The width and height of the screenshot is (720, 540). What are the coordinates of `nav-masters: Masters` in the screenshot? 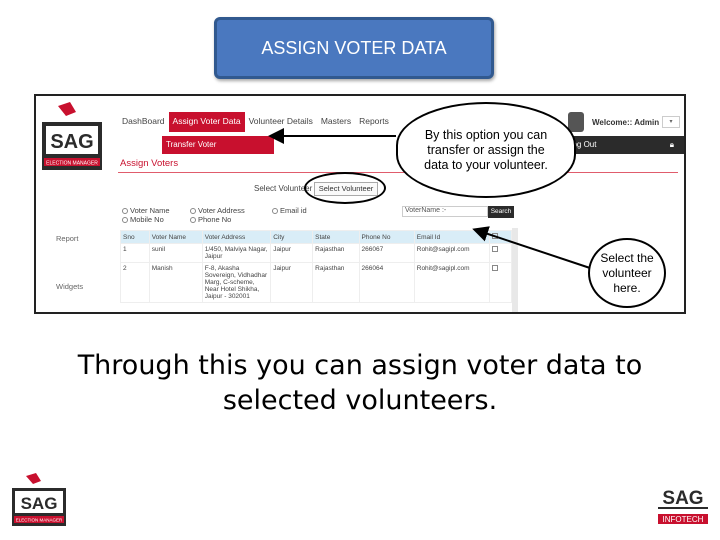 It's located at (336, 122).